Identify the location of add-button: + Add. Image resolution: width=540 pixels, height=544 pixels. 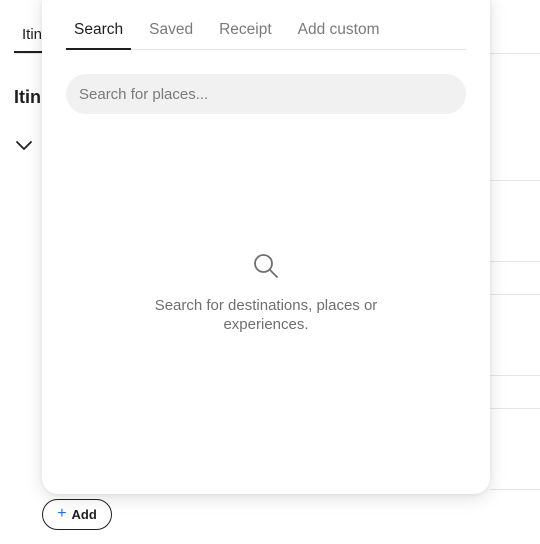
(77, 514).